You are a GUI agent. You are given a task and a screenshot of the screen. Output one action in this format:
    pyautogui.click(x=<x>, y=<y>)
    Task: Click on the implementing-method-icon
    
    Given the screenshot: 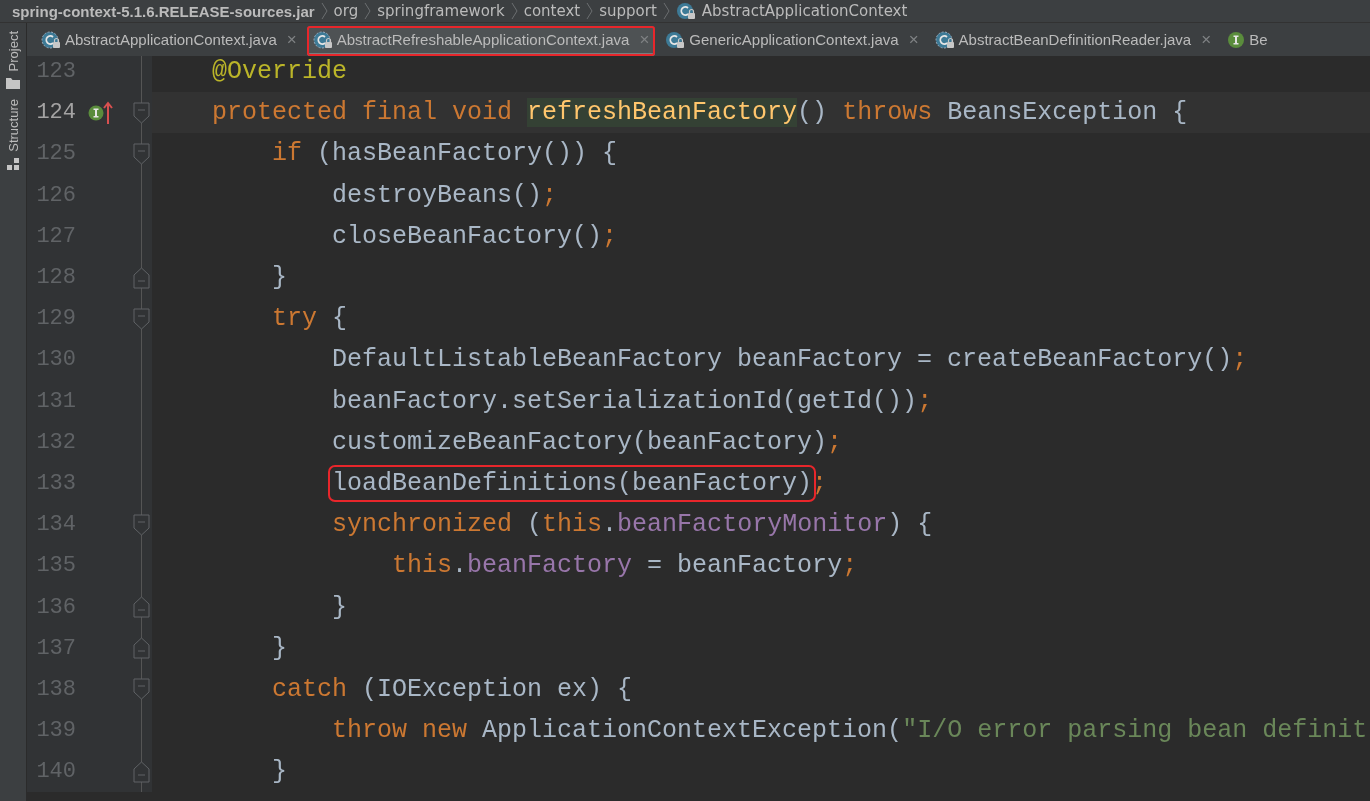 What is the action you would take?
    pyautogui.click(x=101, y=112)
    